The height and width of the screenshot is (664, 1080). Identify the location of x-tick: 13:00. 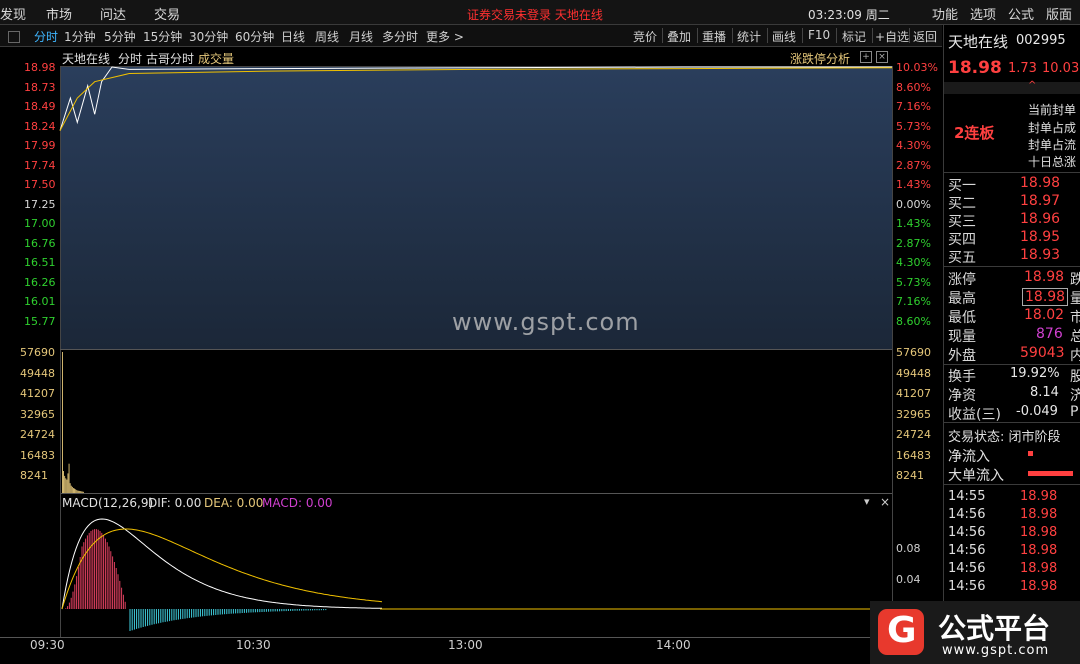
(465, 645).